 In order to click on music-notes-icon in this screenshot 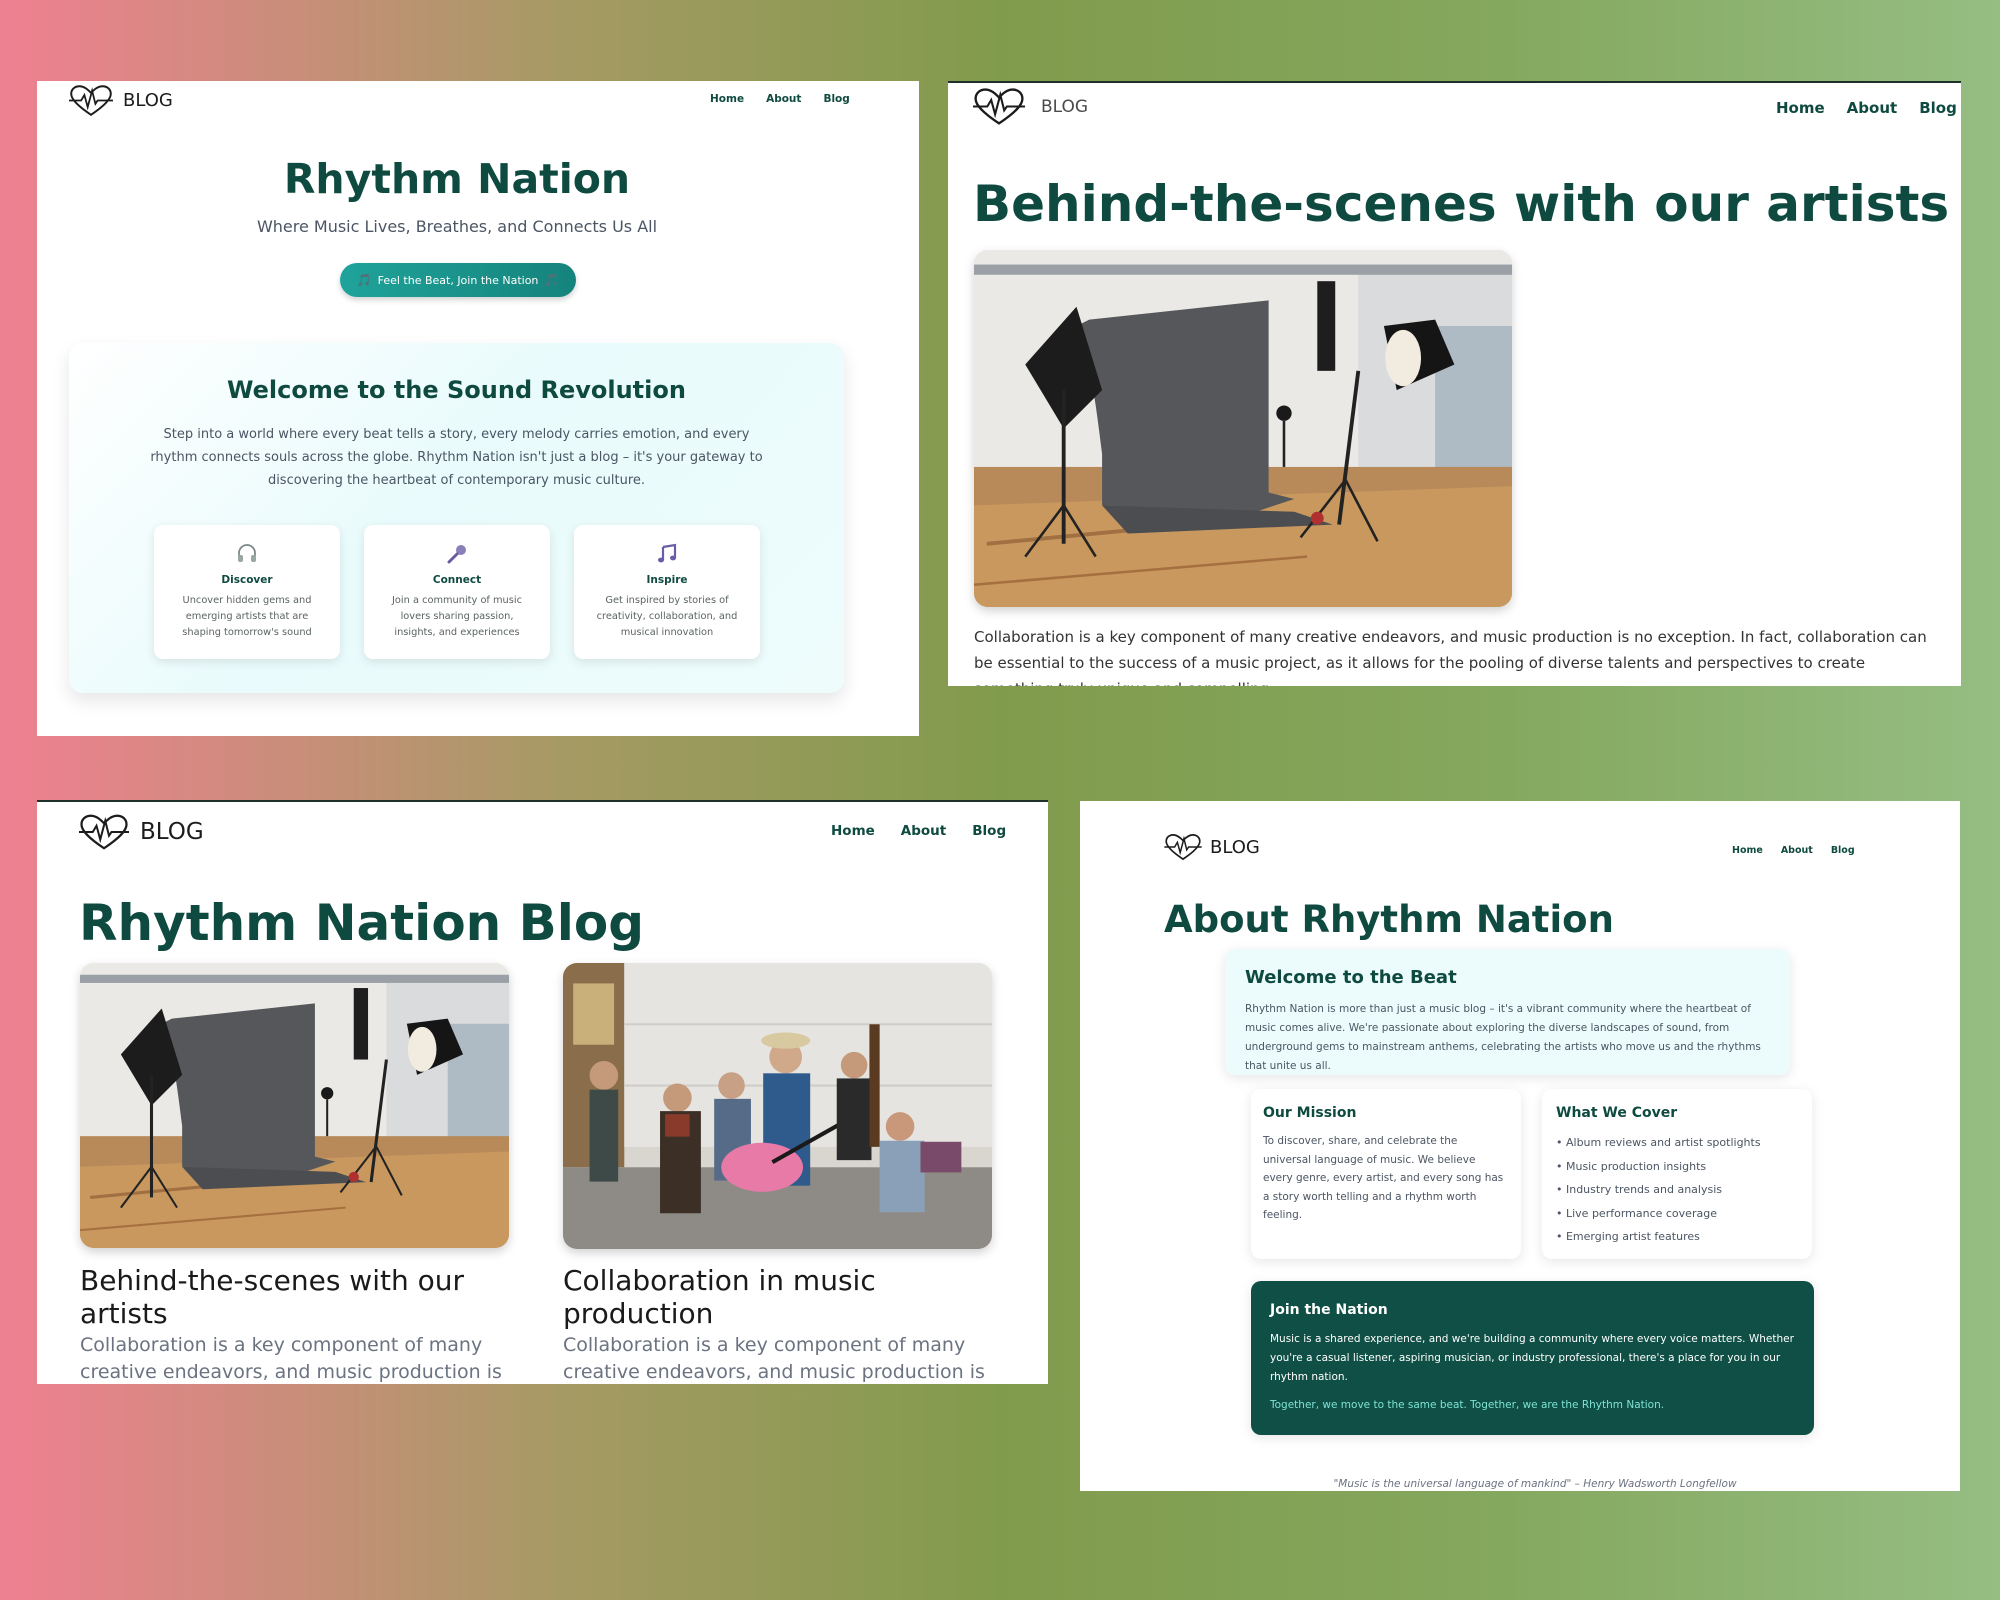, I will do `click(667, 555)`.